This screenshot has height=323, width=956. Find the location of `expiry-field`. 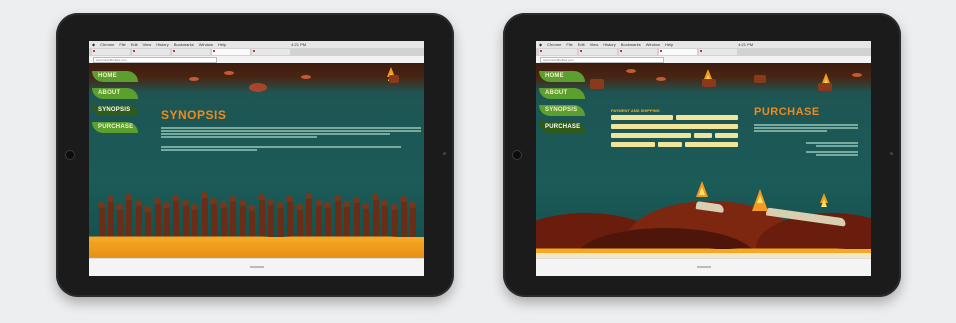

expiry-field is located at coordinates (670, 144).